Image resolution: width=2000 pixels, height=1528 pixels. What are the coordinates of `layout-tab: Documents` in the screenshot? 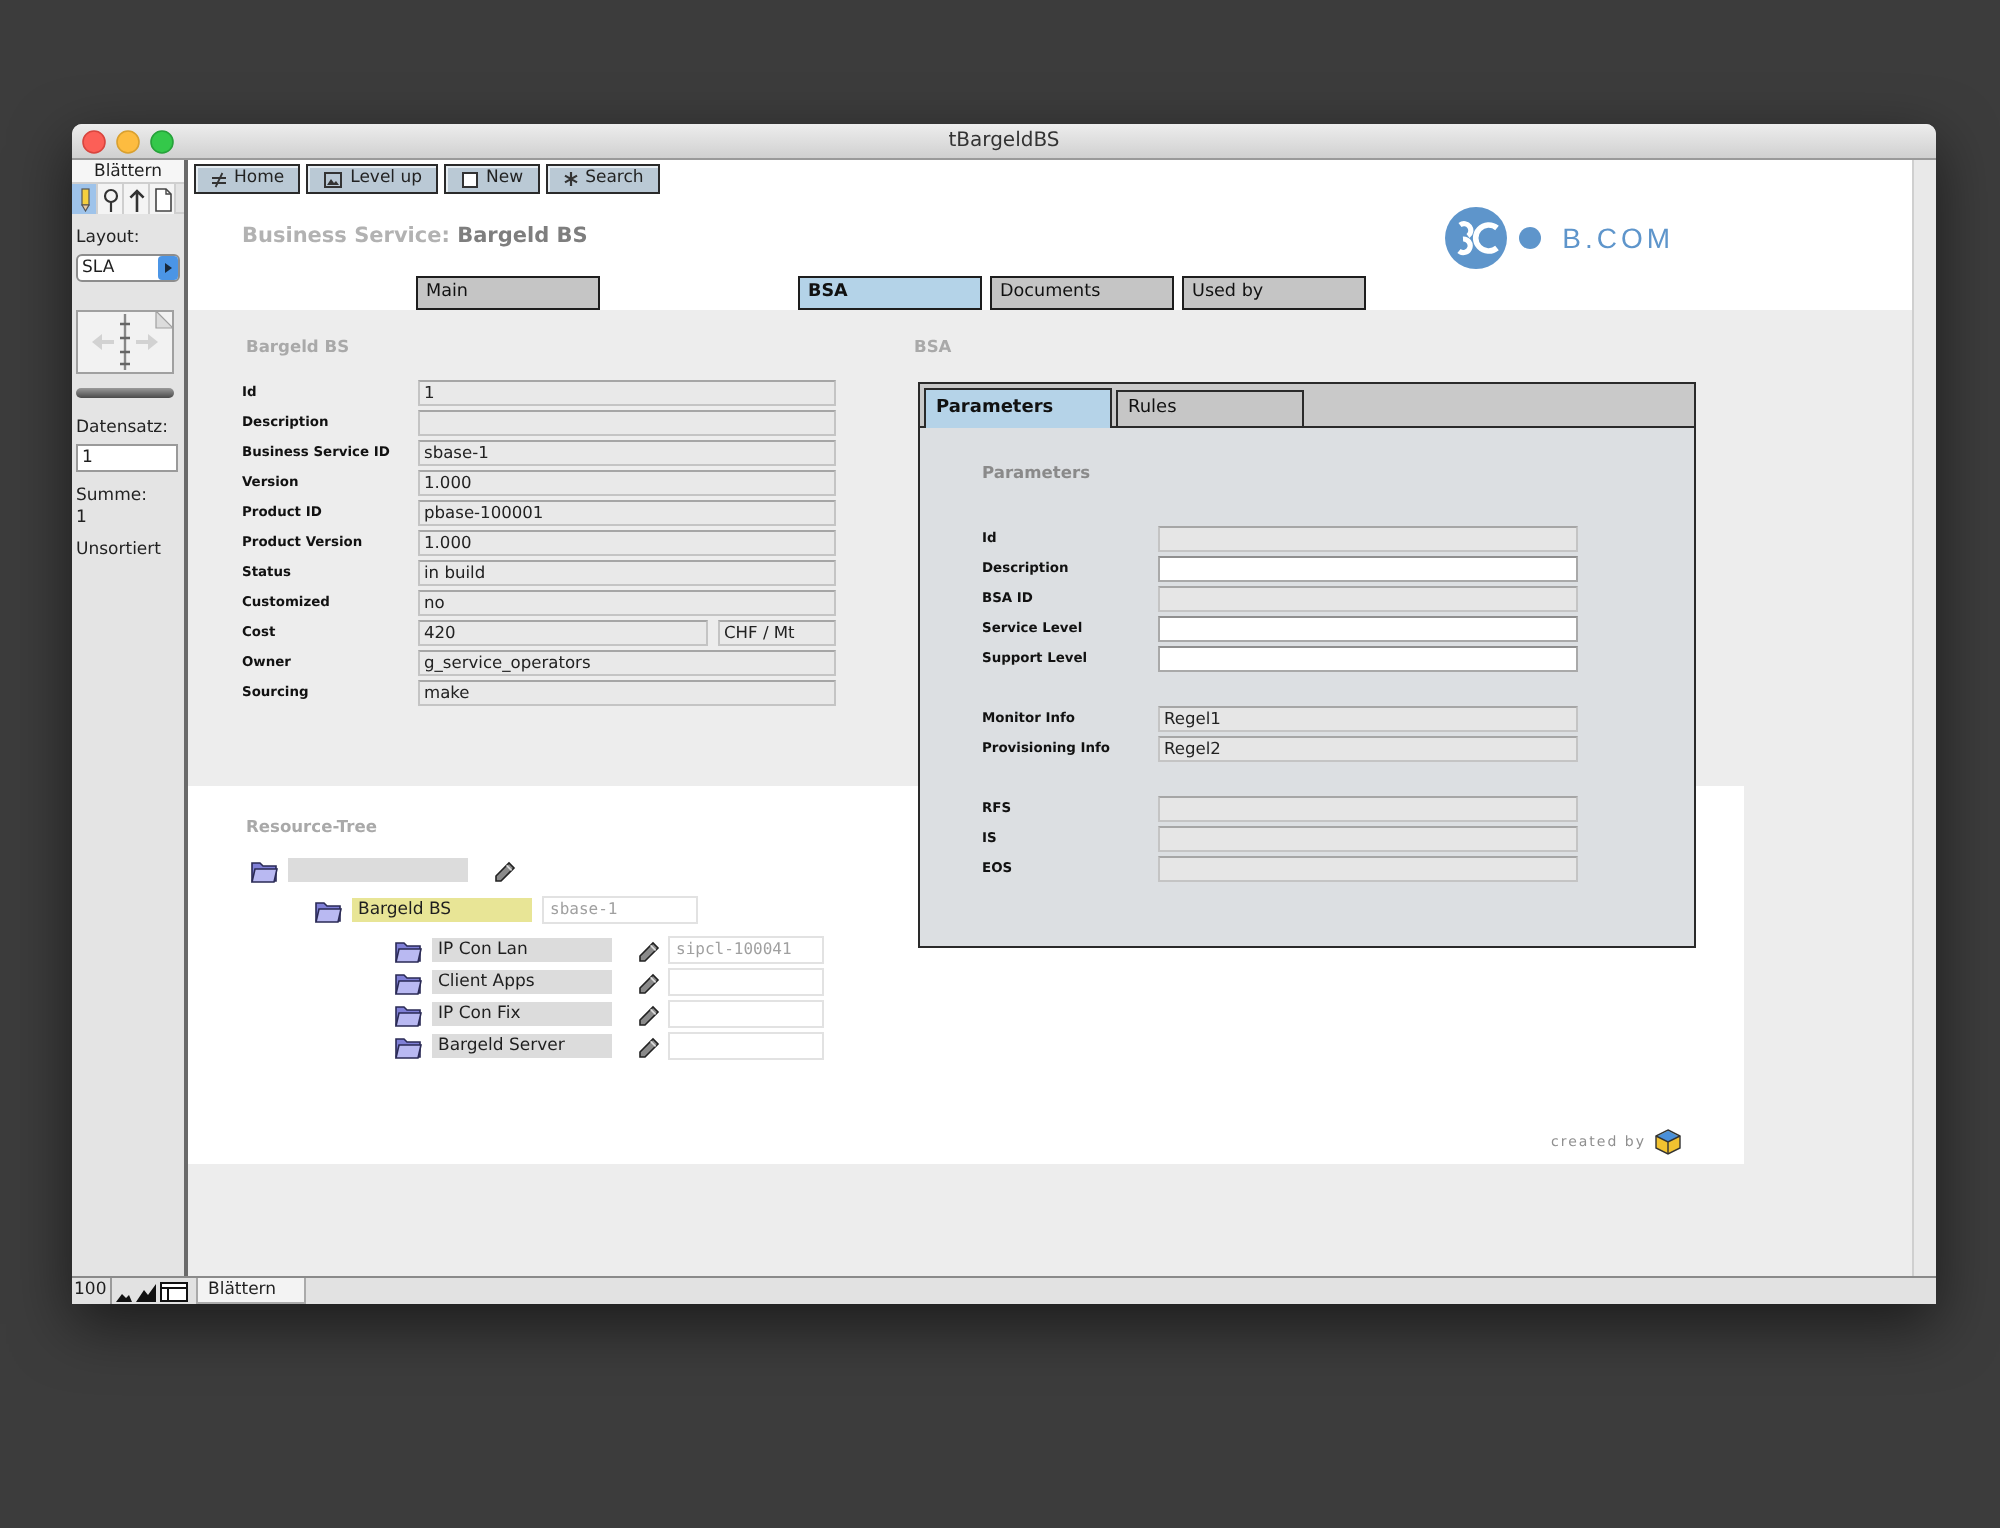 It's located at (1082, 293).